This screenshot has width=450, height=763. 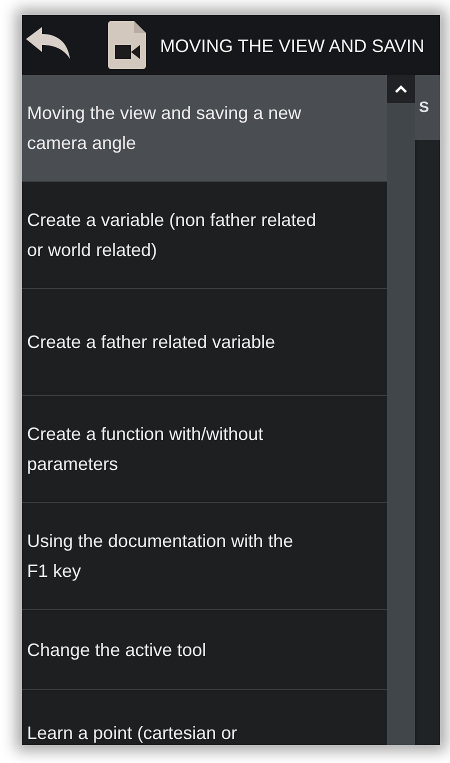 I want to click on lesson-item: Change the active tool, so click(x=204, y=650).